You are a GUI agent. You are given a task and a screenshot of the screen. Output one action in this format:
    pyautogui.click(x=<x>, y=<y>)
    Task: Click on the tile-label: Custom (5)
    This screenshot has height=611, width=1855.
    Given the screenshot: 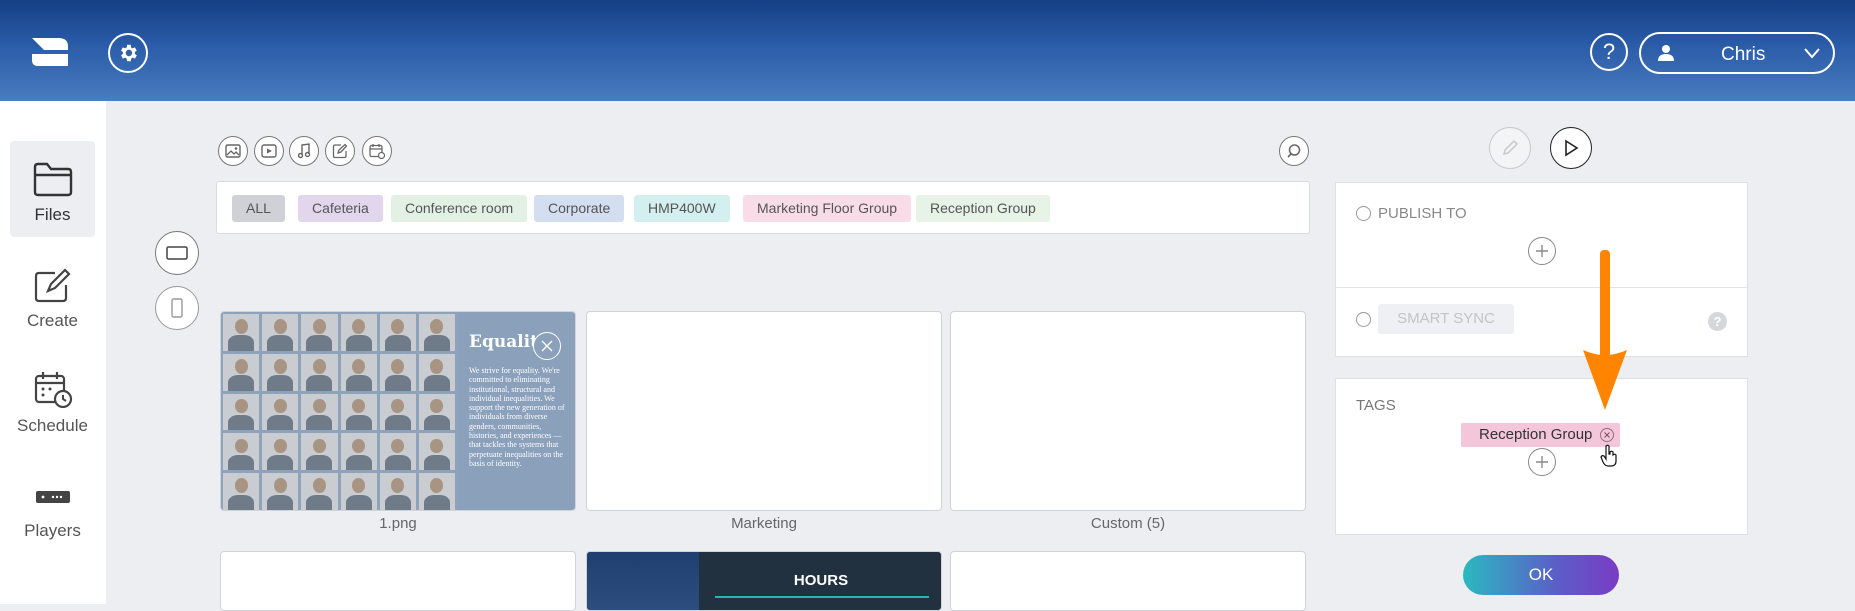 What is the action you would take?
    pyautogui.click(x=1128, y=523)
    